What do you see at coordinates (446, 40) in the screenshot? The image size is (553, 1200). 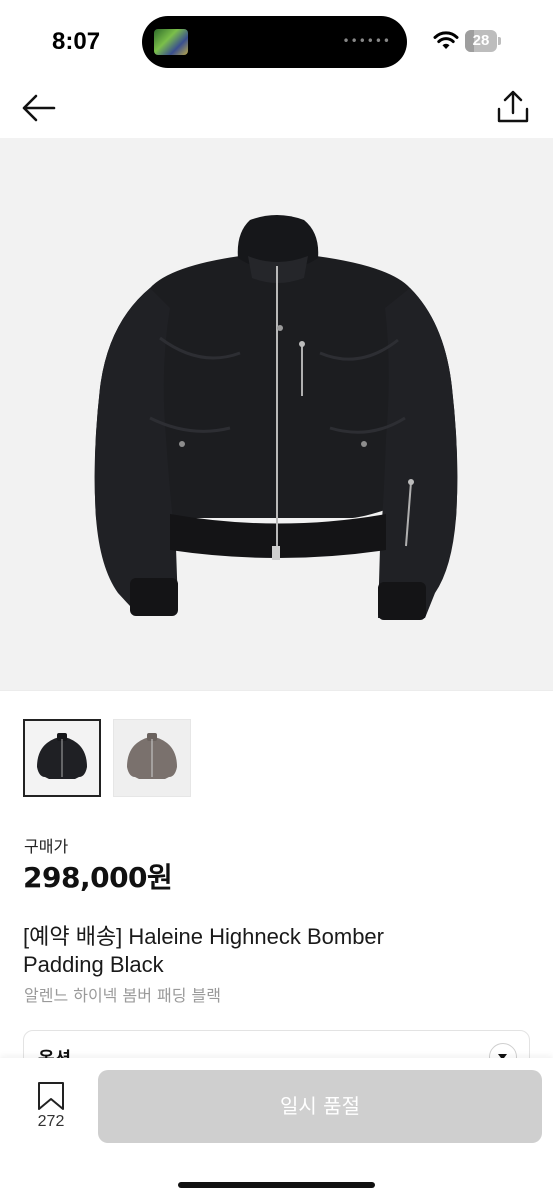 I see `wifi-icon` at bounding box center [446, 40].